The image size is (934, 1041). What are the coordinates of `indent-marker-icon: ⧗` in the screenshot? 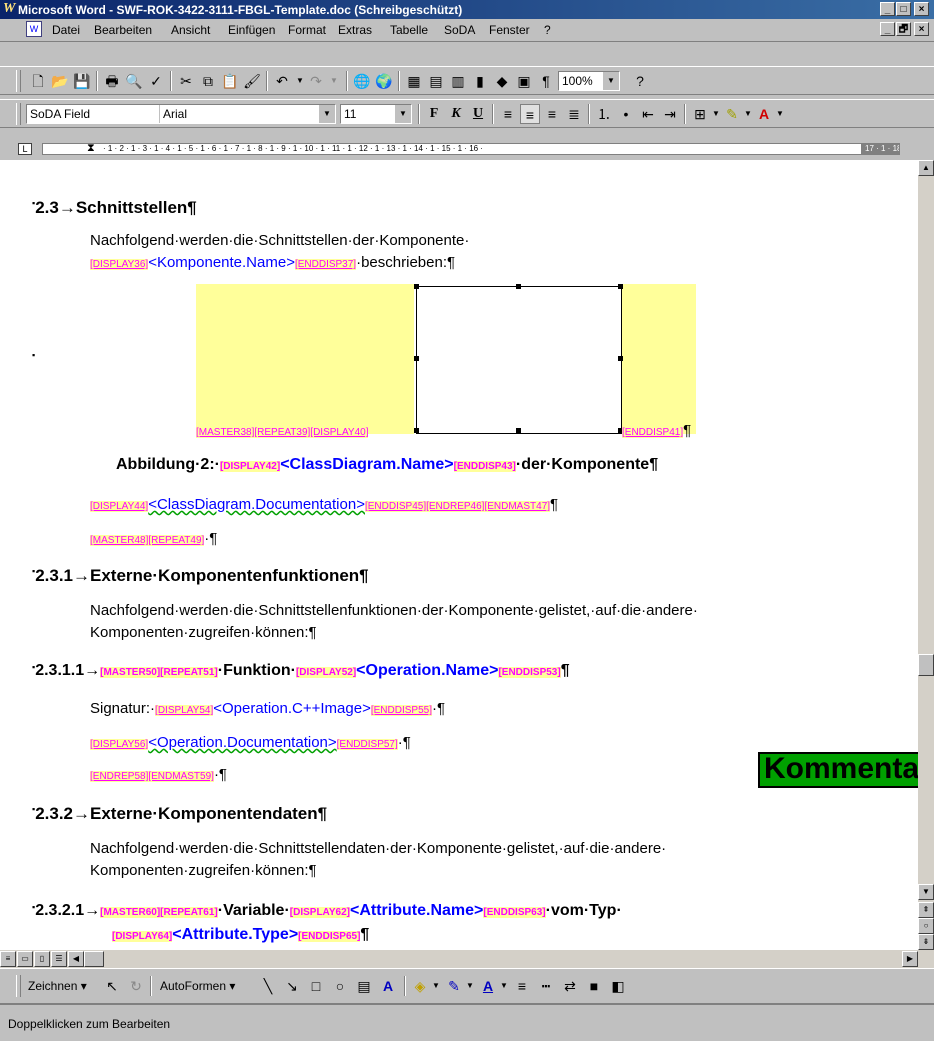 It's located at (91, 149).